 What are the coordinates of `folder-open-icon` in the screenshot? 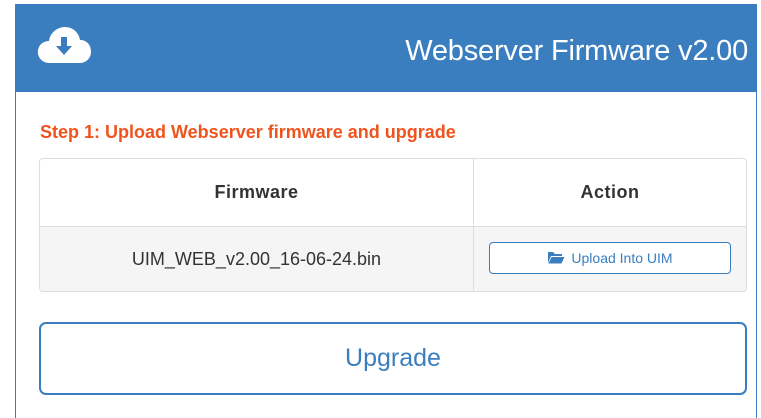 It's located at (556, 258).